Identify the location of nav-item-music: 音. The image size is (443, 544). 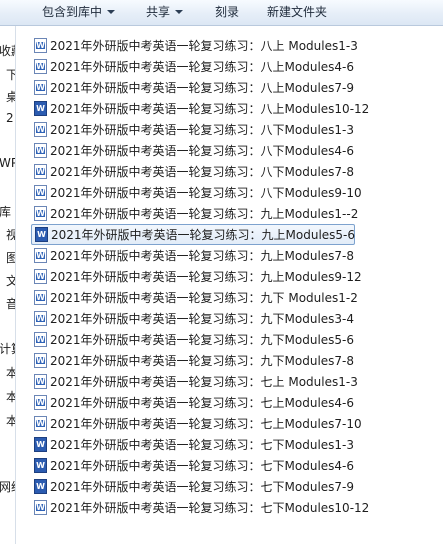
(10, 303).